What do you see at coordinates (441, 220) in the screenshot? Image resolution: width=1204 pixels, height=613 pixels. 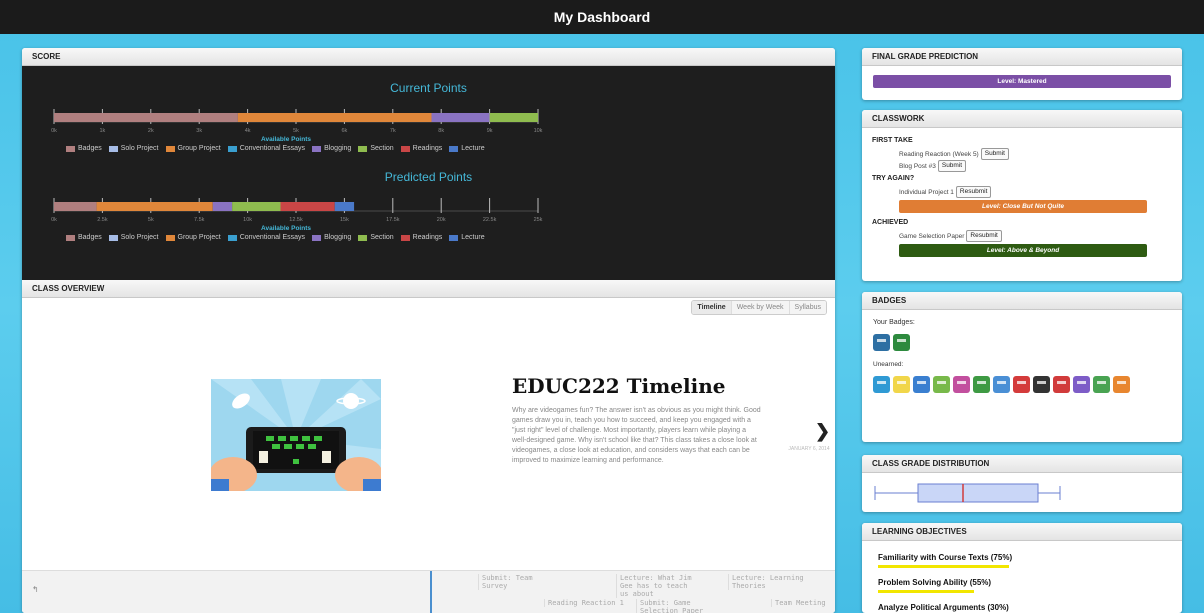 I see `tick-label: 20k` at bounding box center [441, 220].